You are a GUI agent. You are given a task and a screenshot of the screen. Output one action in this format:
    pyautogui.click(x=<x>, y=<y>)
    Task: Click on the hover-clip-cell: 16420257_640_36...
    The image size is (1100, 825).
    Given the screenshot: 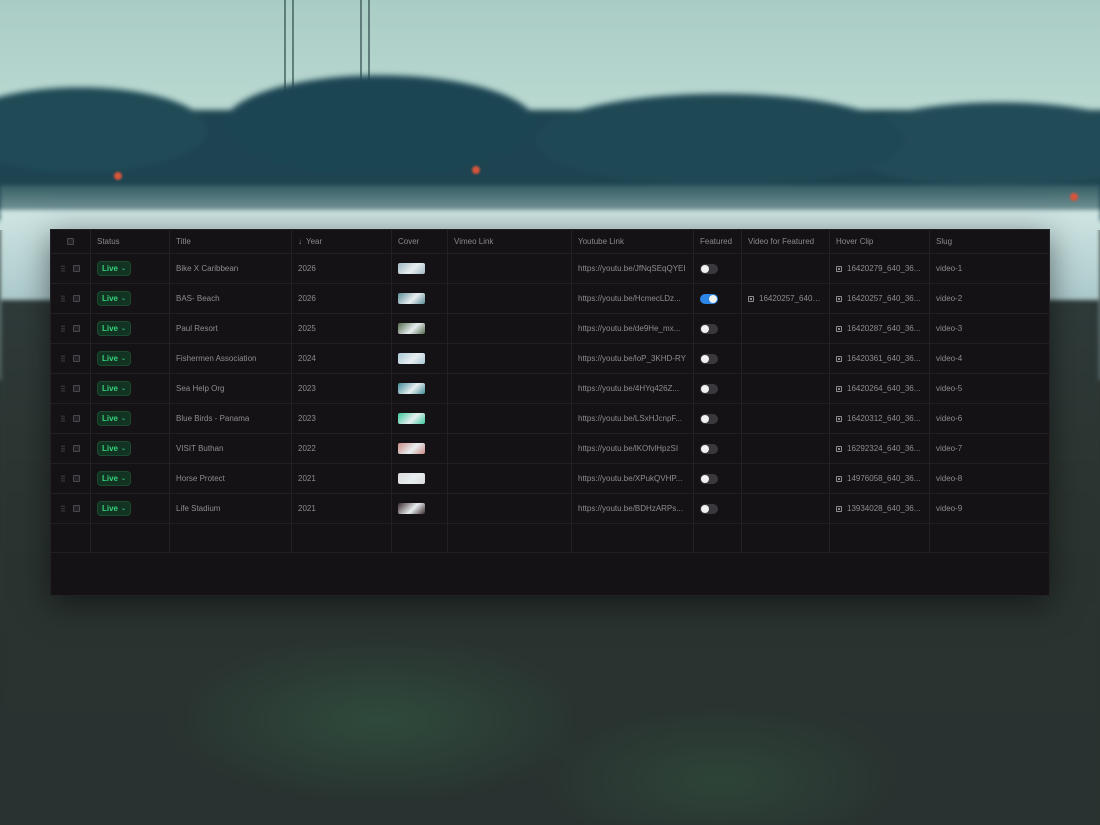 What is the action you would take?
    pyautogui.click(x=880, y=299)
    